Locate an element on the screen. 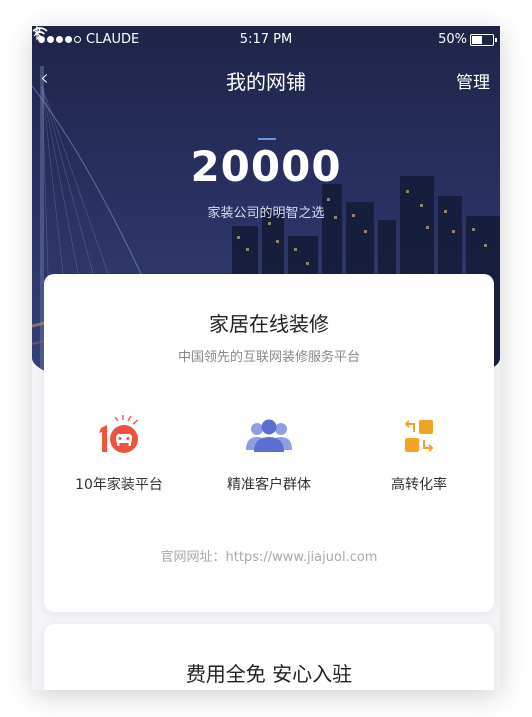 The image size is (532, 717). page-title: 我的网铺 is located at coordinates (266, 82).